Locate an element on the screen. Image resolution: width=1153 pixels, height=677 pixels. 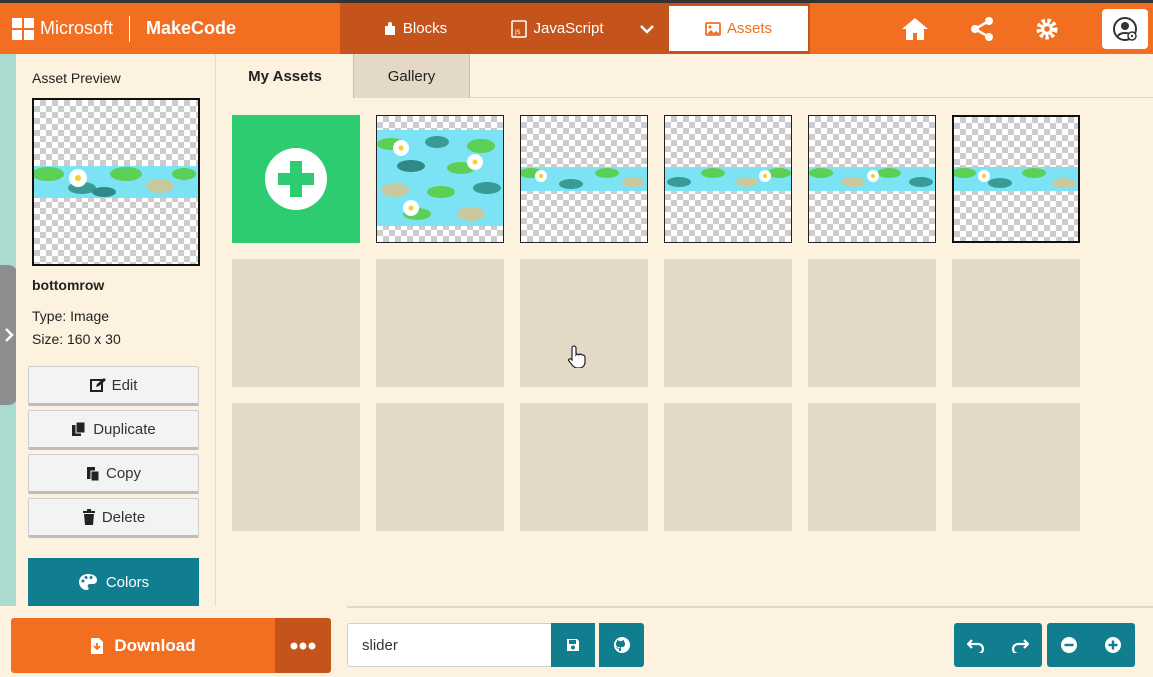
chevron-right-icon is located at coordinates (9, 335).